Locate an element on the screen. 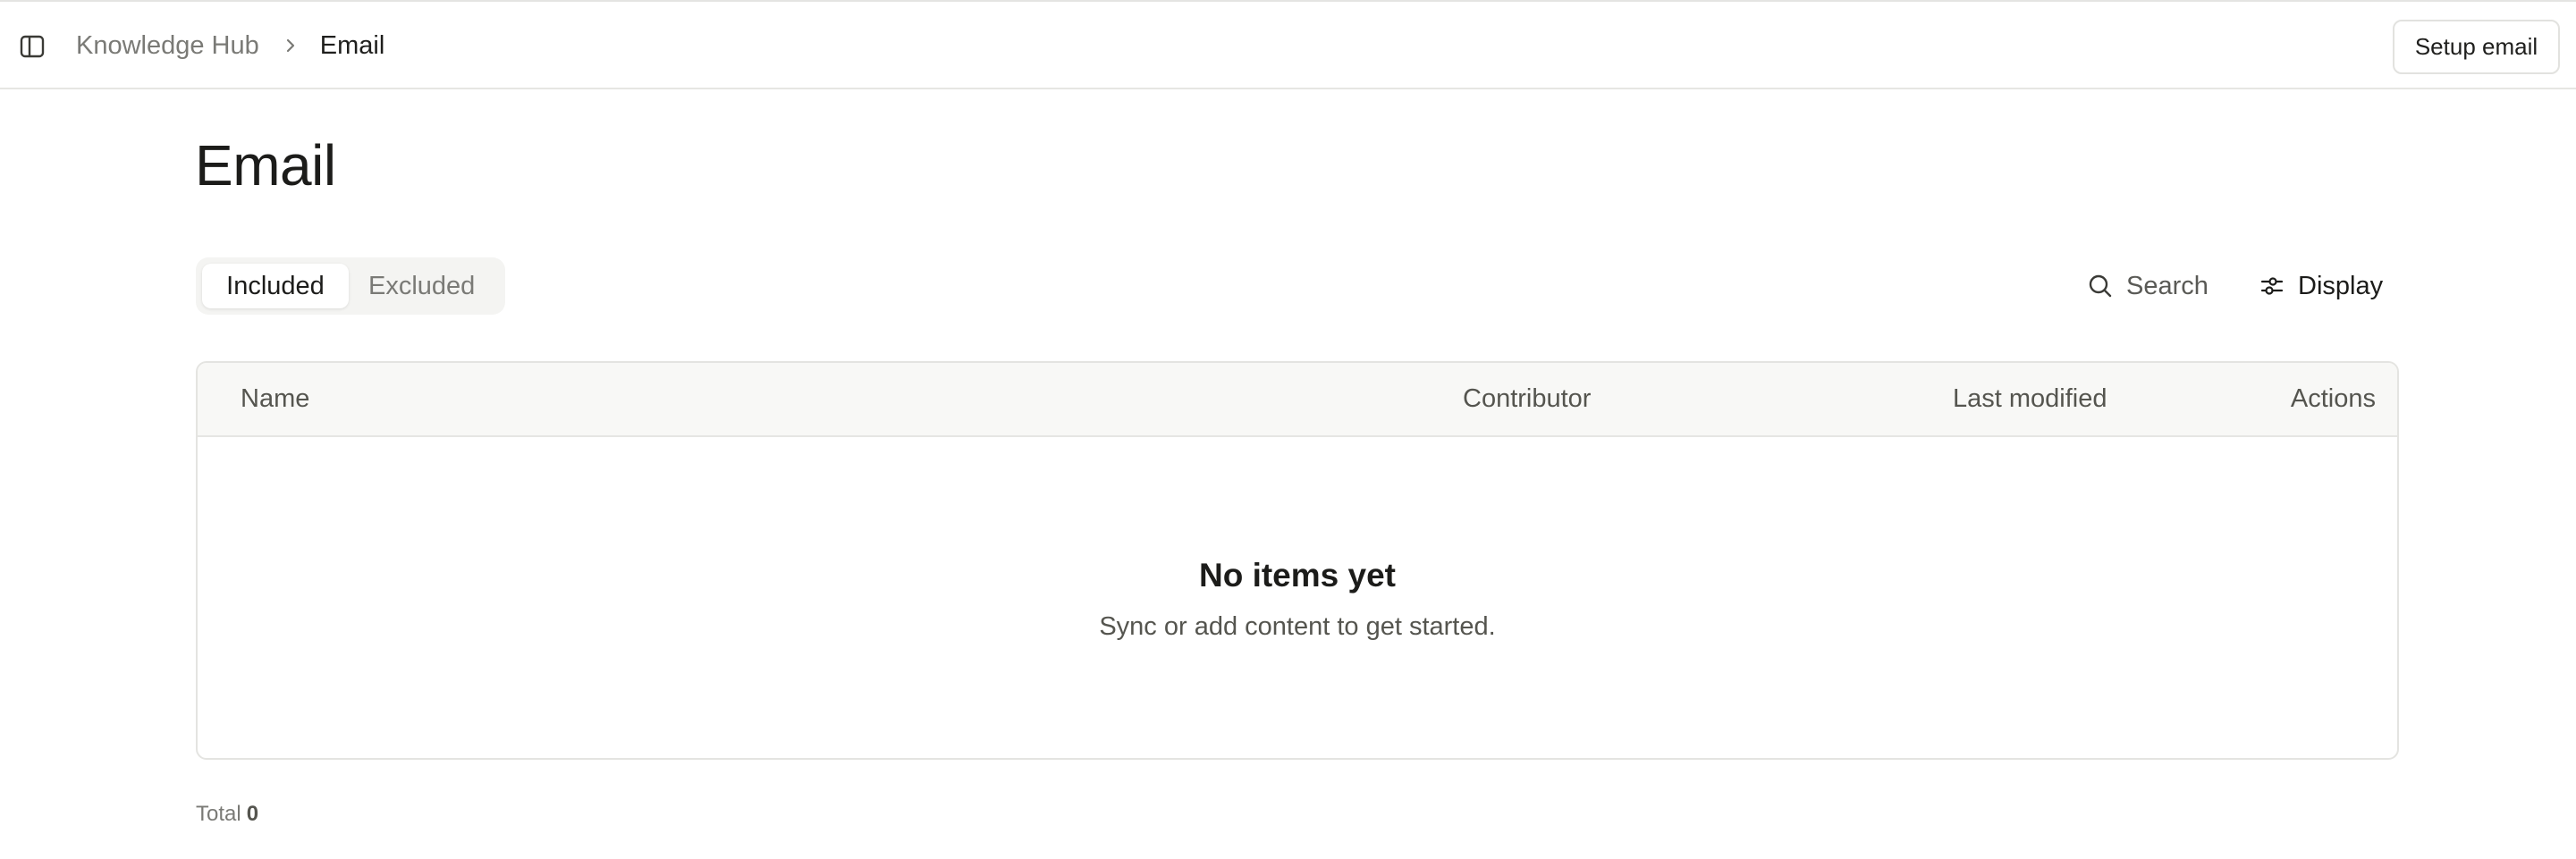  top-bar: Knowledge Hub Email Setup email is located at coordinates (1288, 44).